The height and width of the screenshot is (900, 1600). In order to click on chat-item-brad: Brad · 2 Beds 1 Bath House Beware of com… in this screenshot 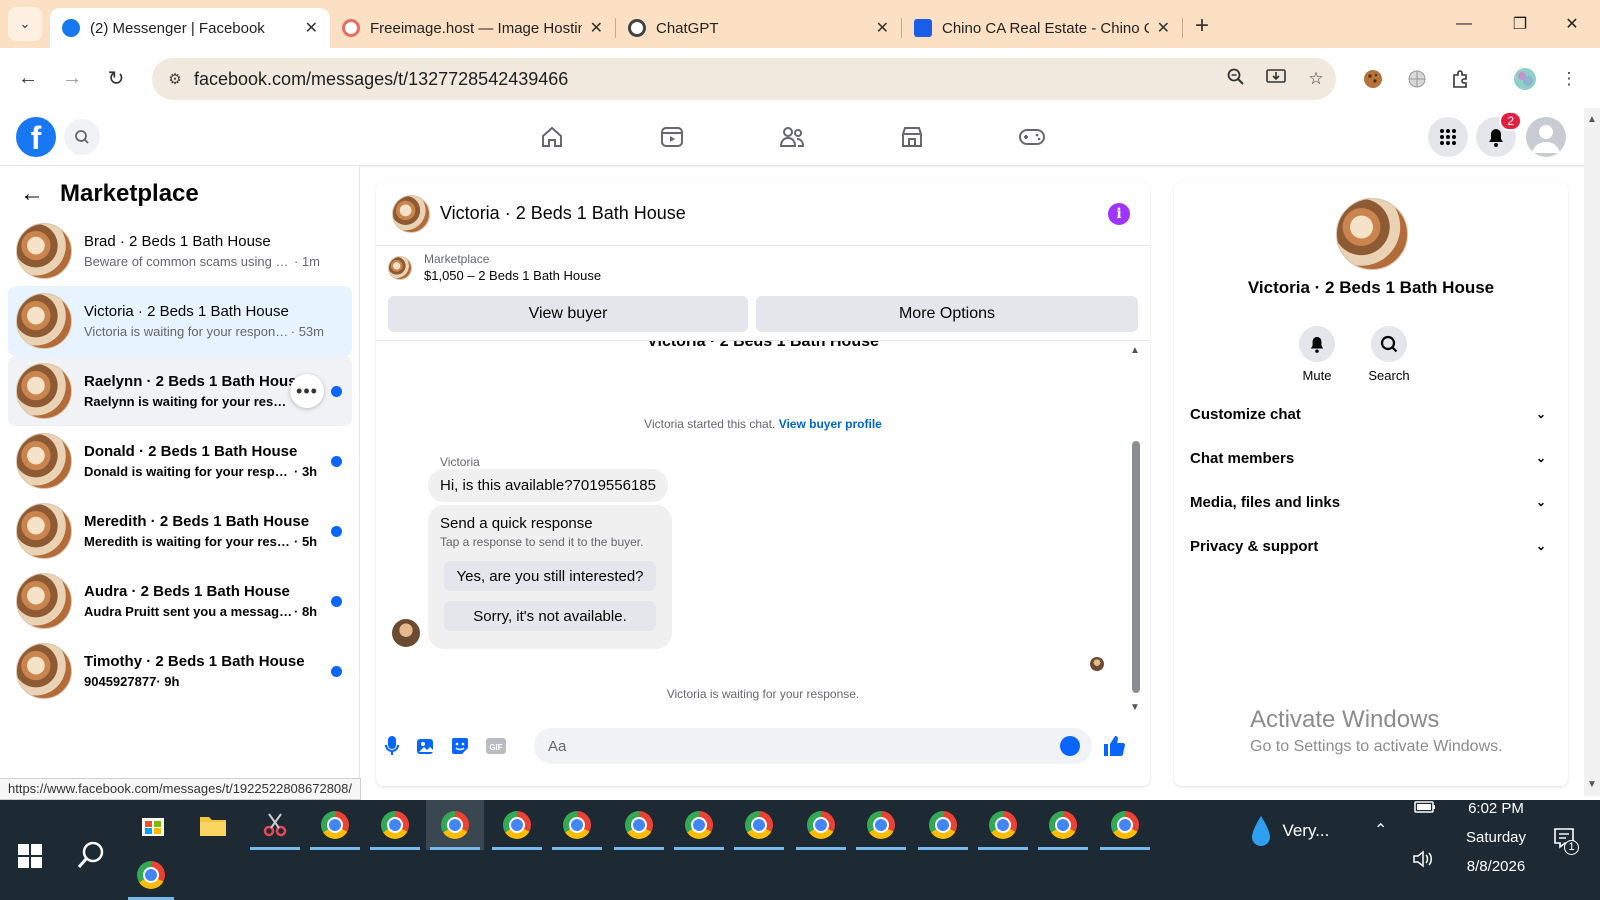, I will do `click(180, 251)`.